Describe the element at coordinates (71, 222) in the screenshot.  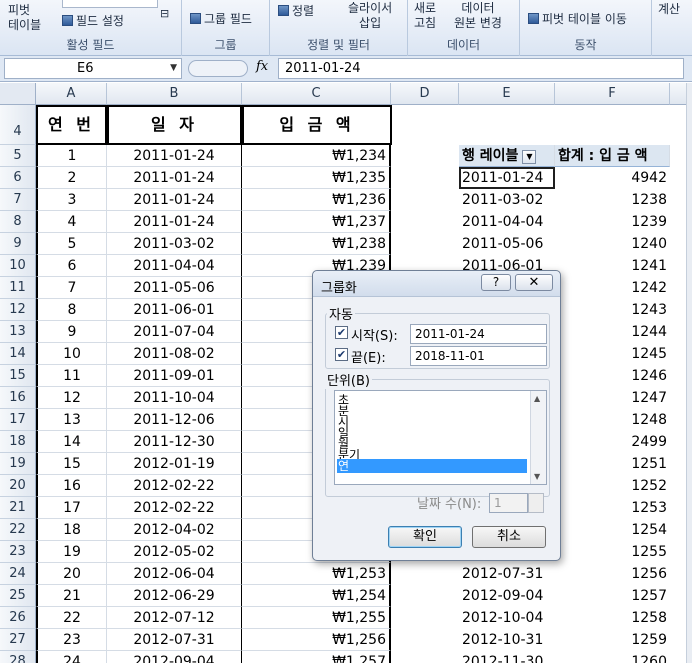
I see `table-cell: 4` at that location.